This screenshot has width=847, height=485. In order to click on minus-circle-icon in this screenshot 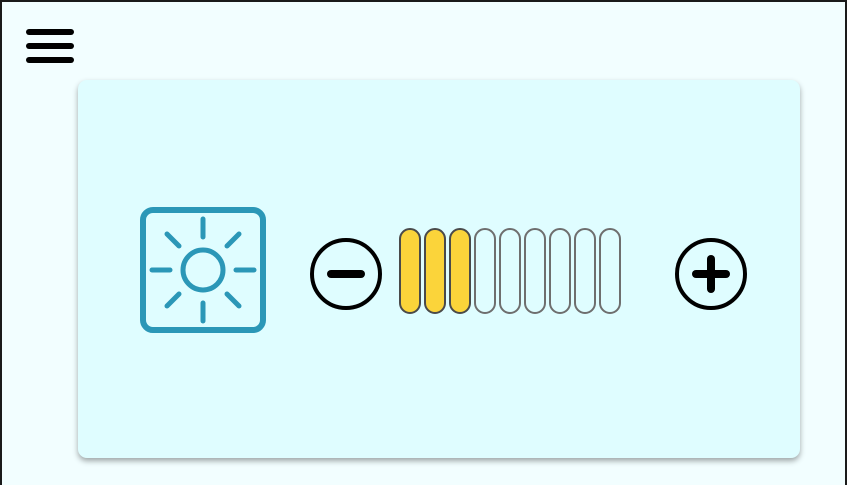, I will do `click(346, 274)`.